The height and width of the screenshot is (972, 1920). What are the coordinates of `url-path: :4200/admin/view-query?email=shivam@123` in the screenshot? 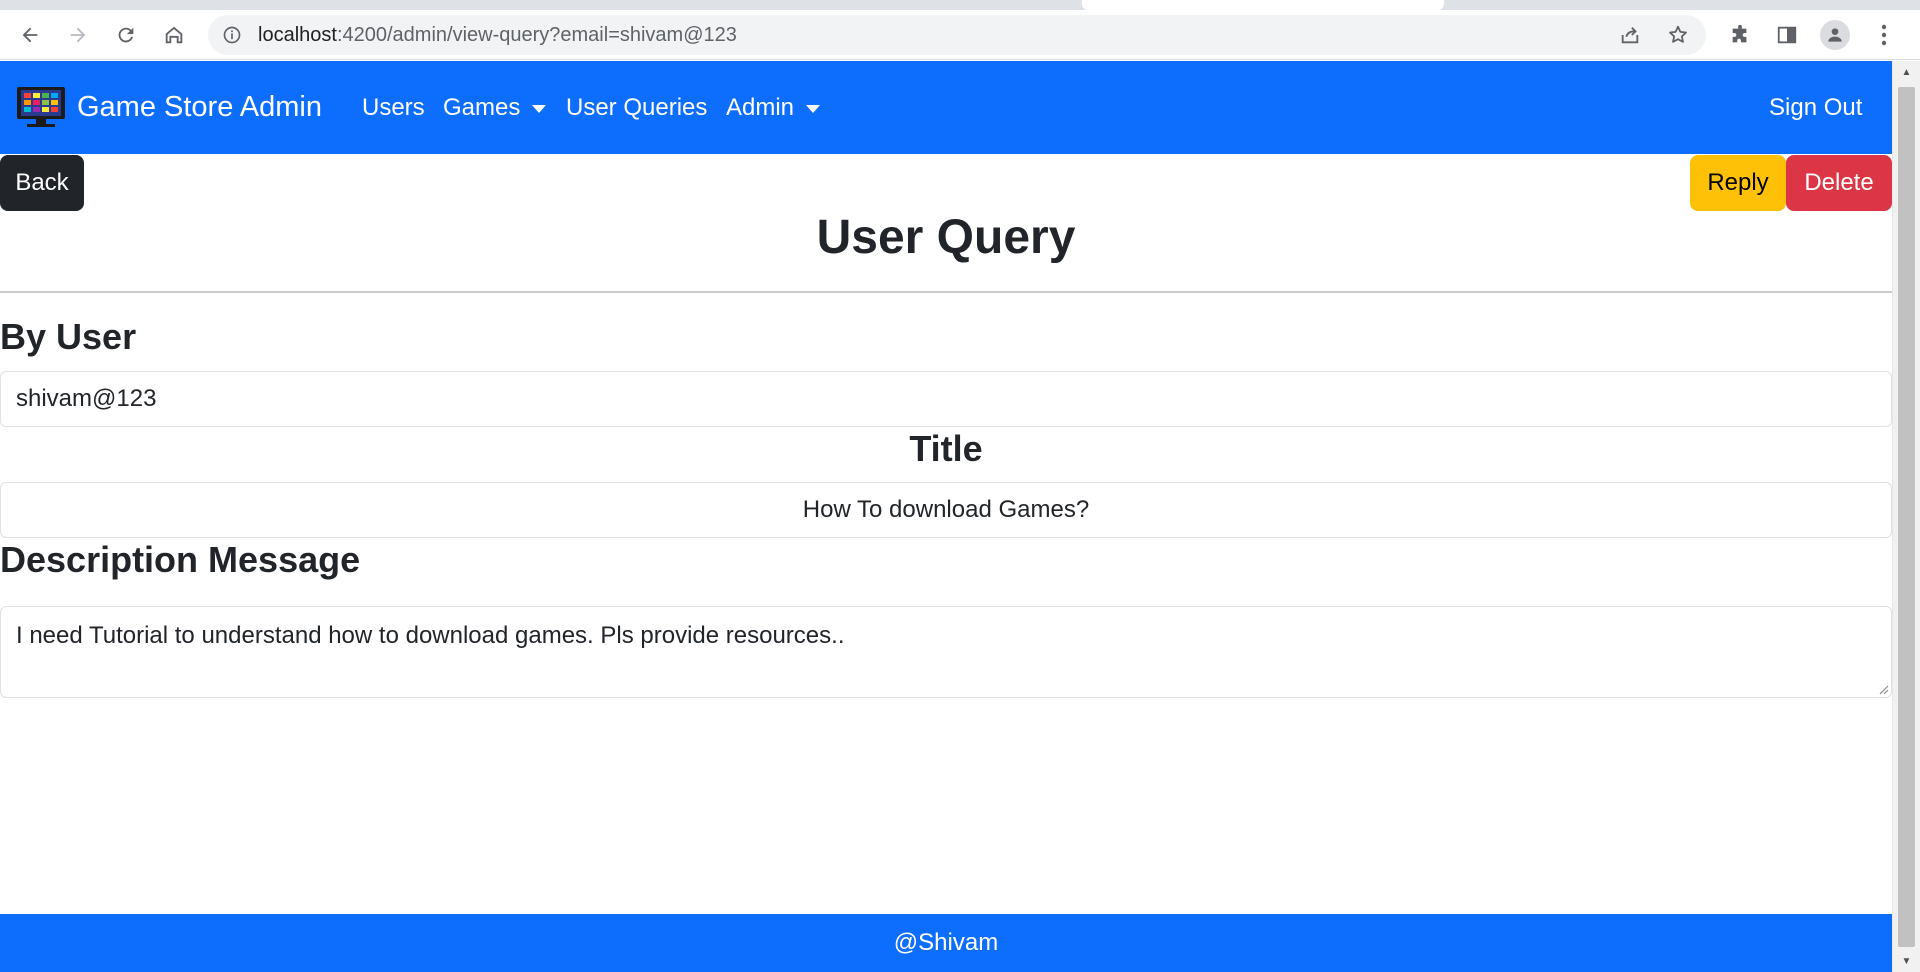 It's located at (536, 35).